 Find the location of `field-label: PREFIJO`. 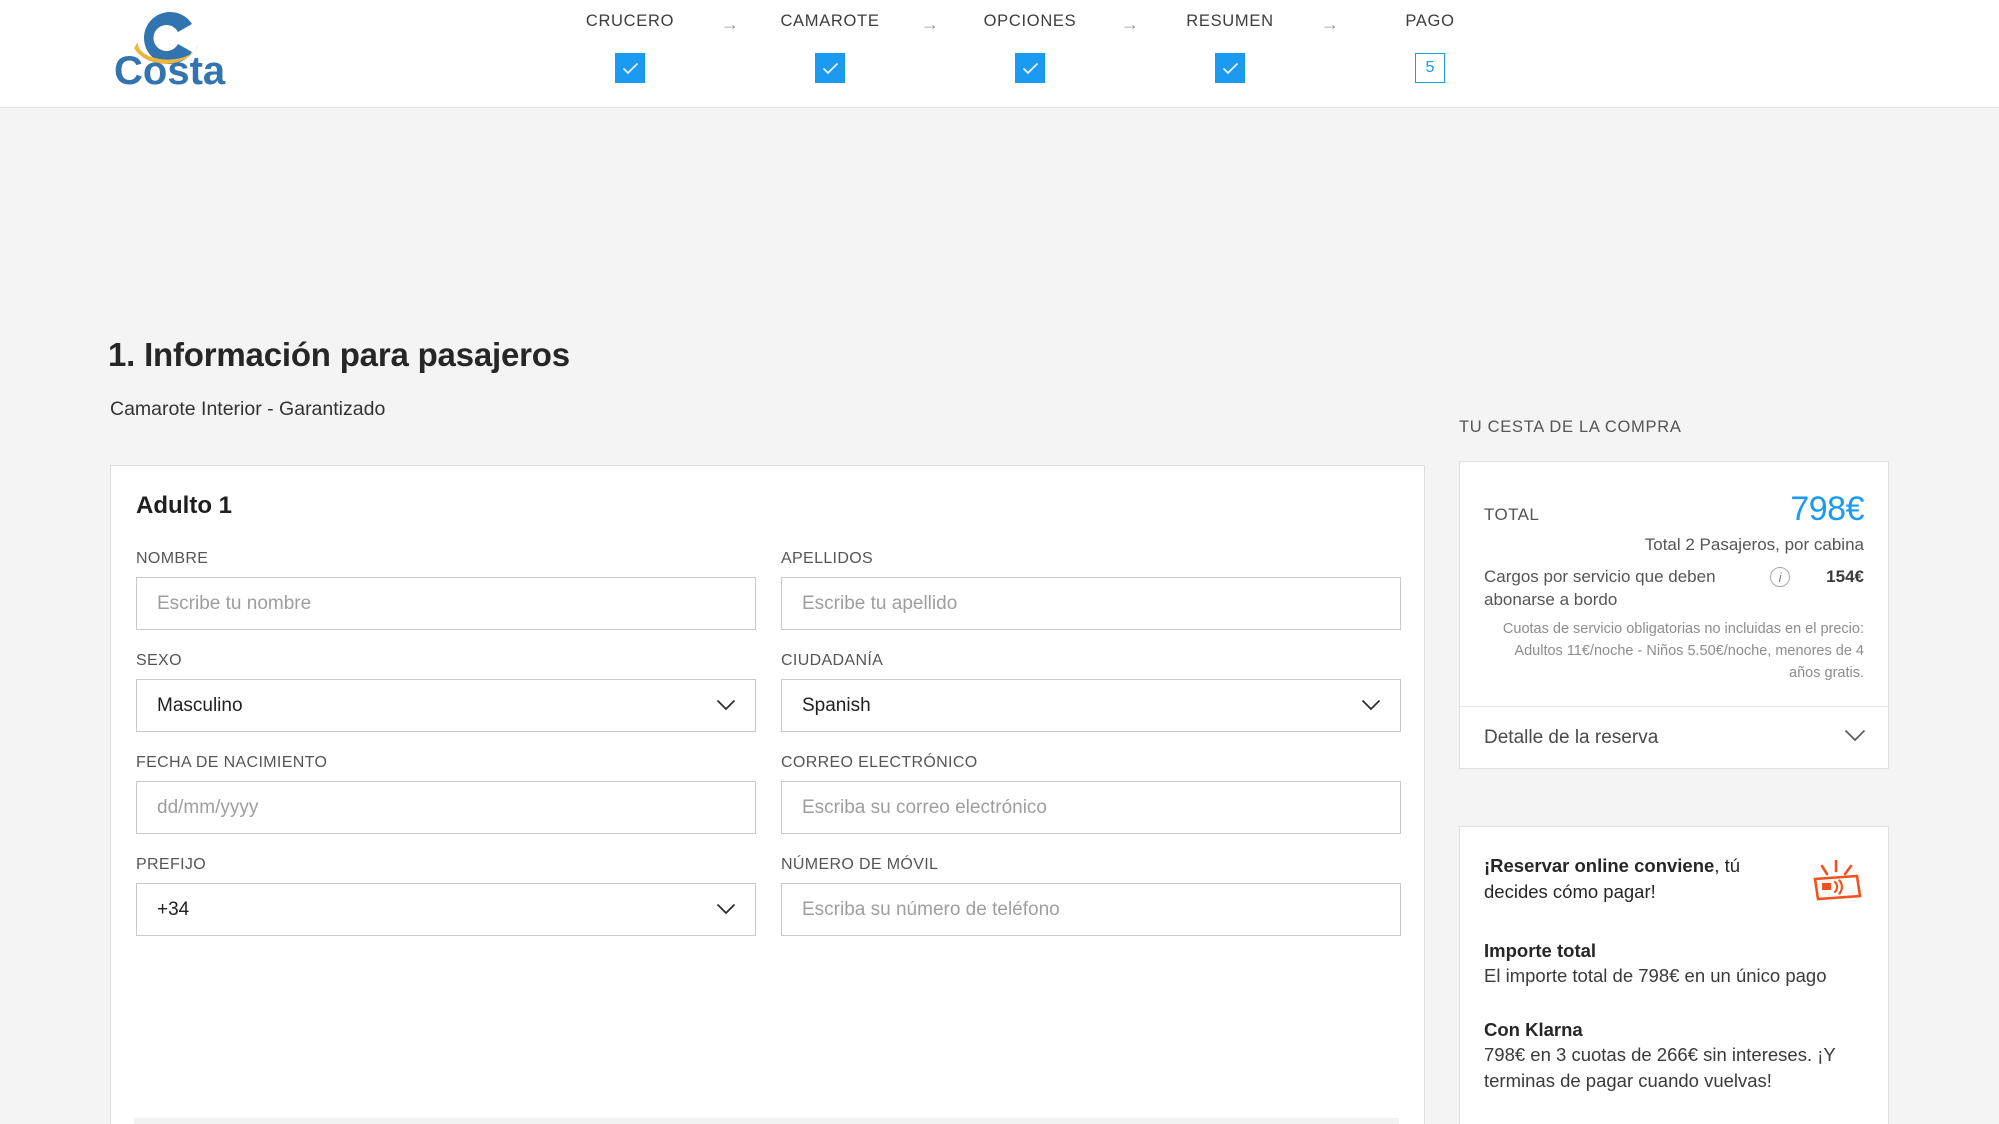

field-label: PREFIJO is located at coordinates (171, 864).